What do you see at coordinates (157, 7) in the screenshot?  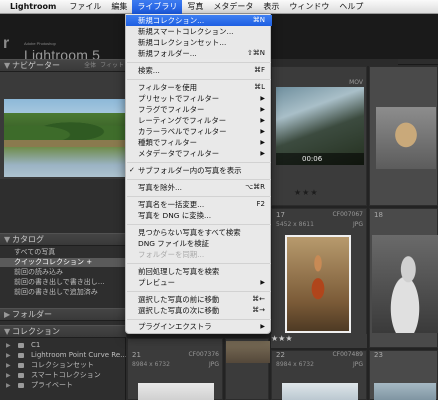 I see `menu-library: ライブラリ` at bounding box center [157, 7].